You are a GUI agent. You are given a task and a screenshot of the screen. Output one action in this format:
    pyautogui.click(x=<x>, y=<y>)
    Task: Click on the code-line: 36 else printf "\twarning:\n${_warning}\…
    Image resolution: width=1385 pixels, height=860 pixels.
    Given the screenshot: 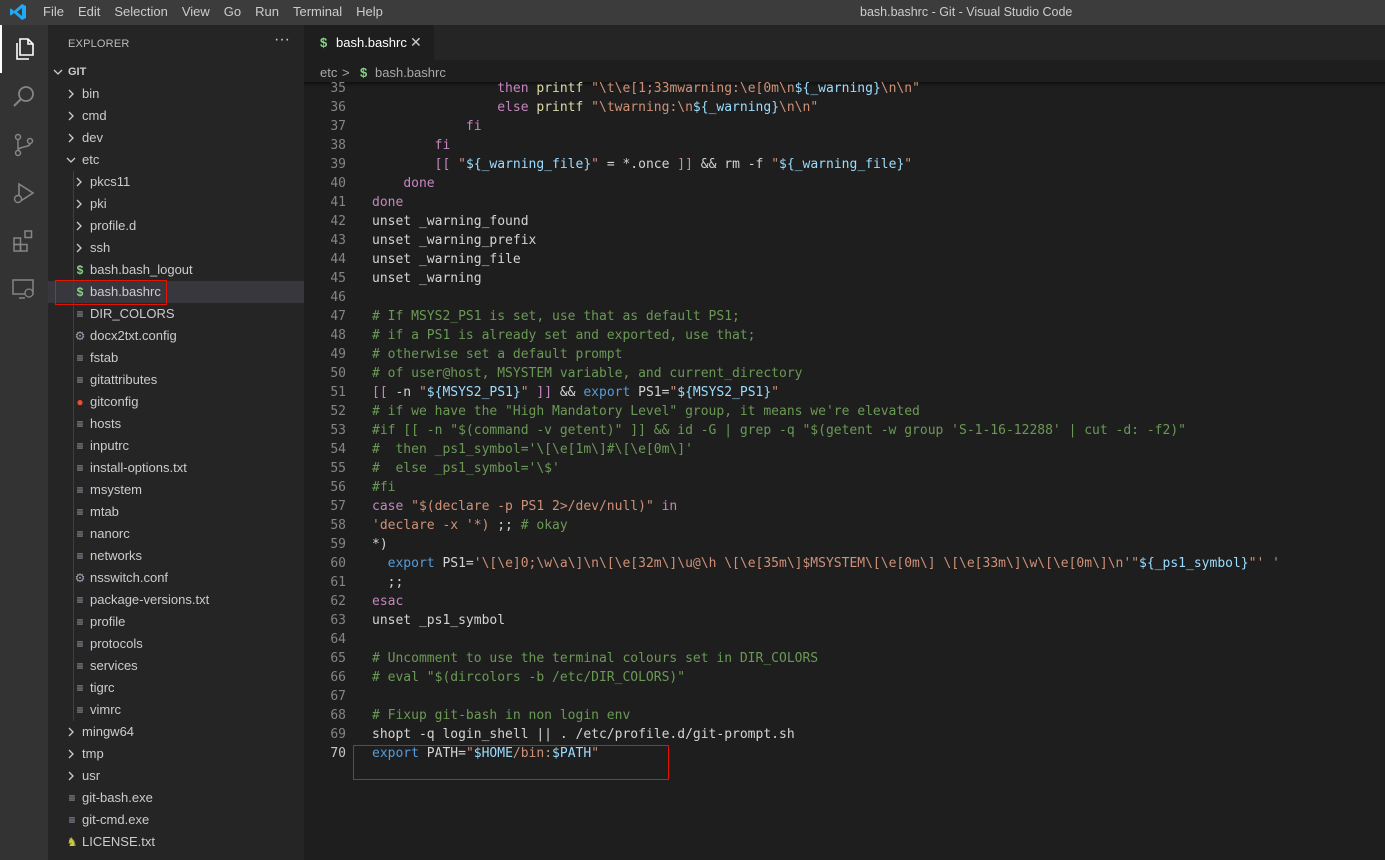 What is the action you would take?
    pyautogui.click(x=844, y=107)
    